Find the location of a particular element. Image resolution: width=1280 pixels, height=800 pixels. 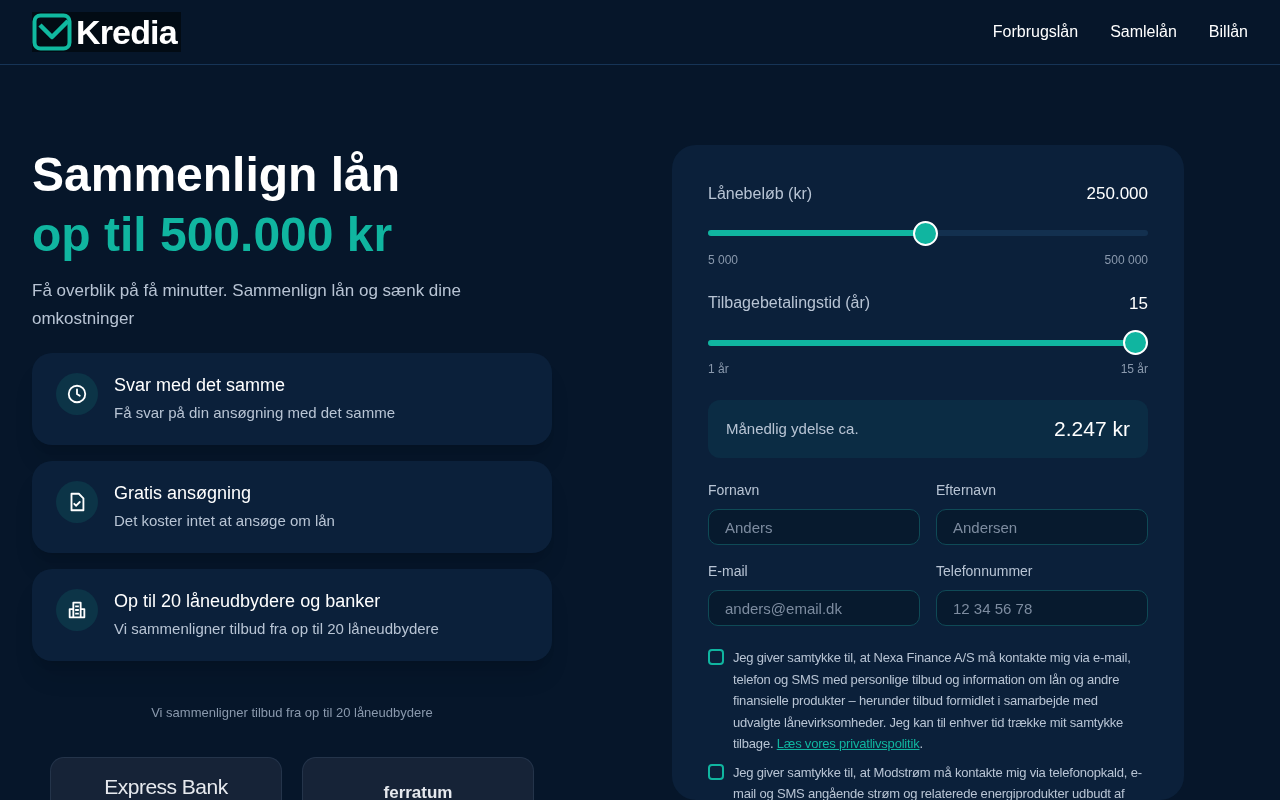

feature-text: Vi sammenligner tilbud fra op til 20 låneudbydere is located at coordinates (276, 629).